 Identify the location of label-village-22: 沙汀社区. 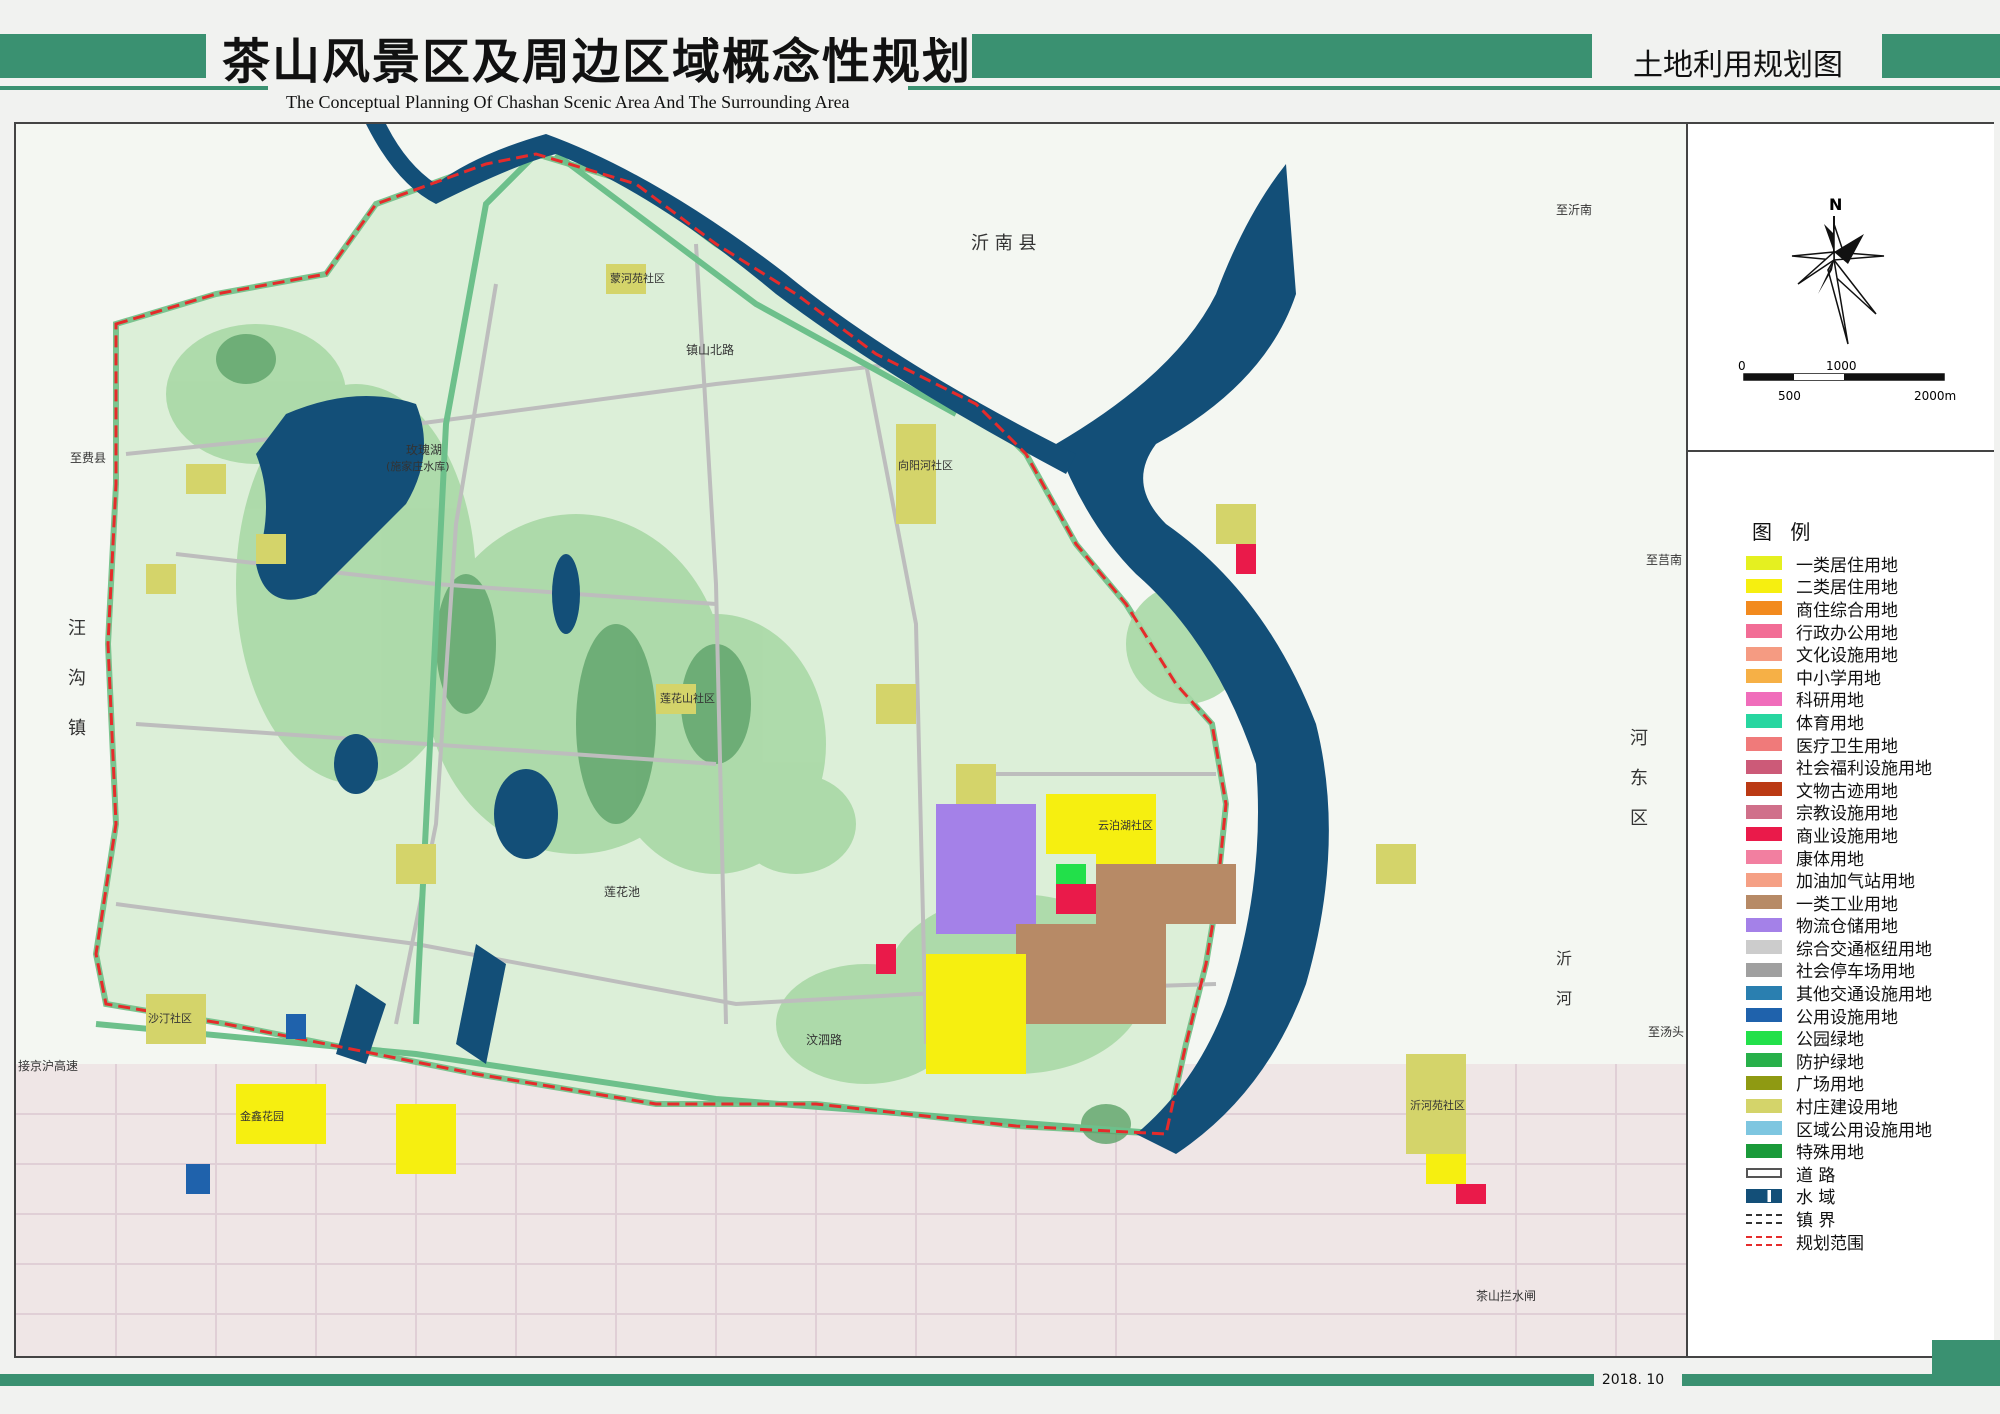
(170, 1018).